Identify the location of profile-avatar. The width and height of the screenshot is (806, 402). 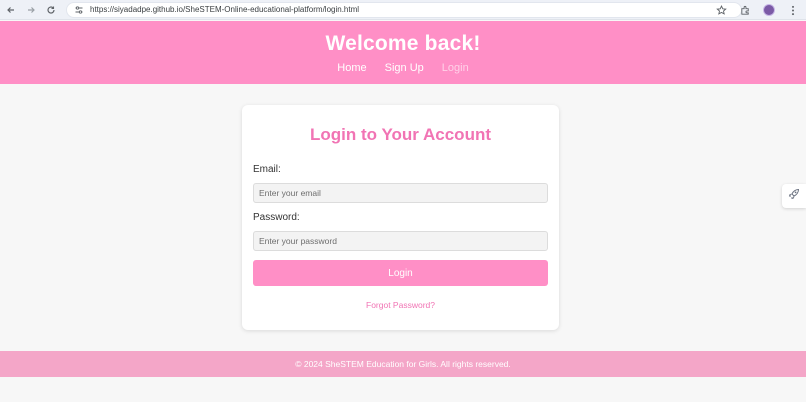
(769, 10).